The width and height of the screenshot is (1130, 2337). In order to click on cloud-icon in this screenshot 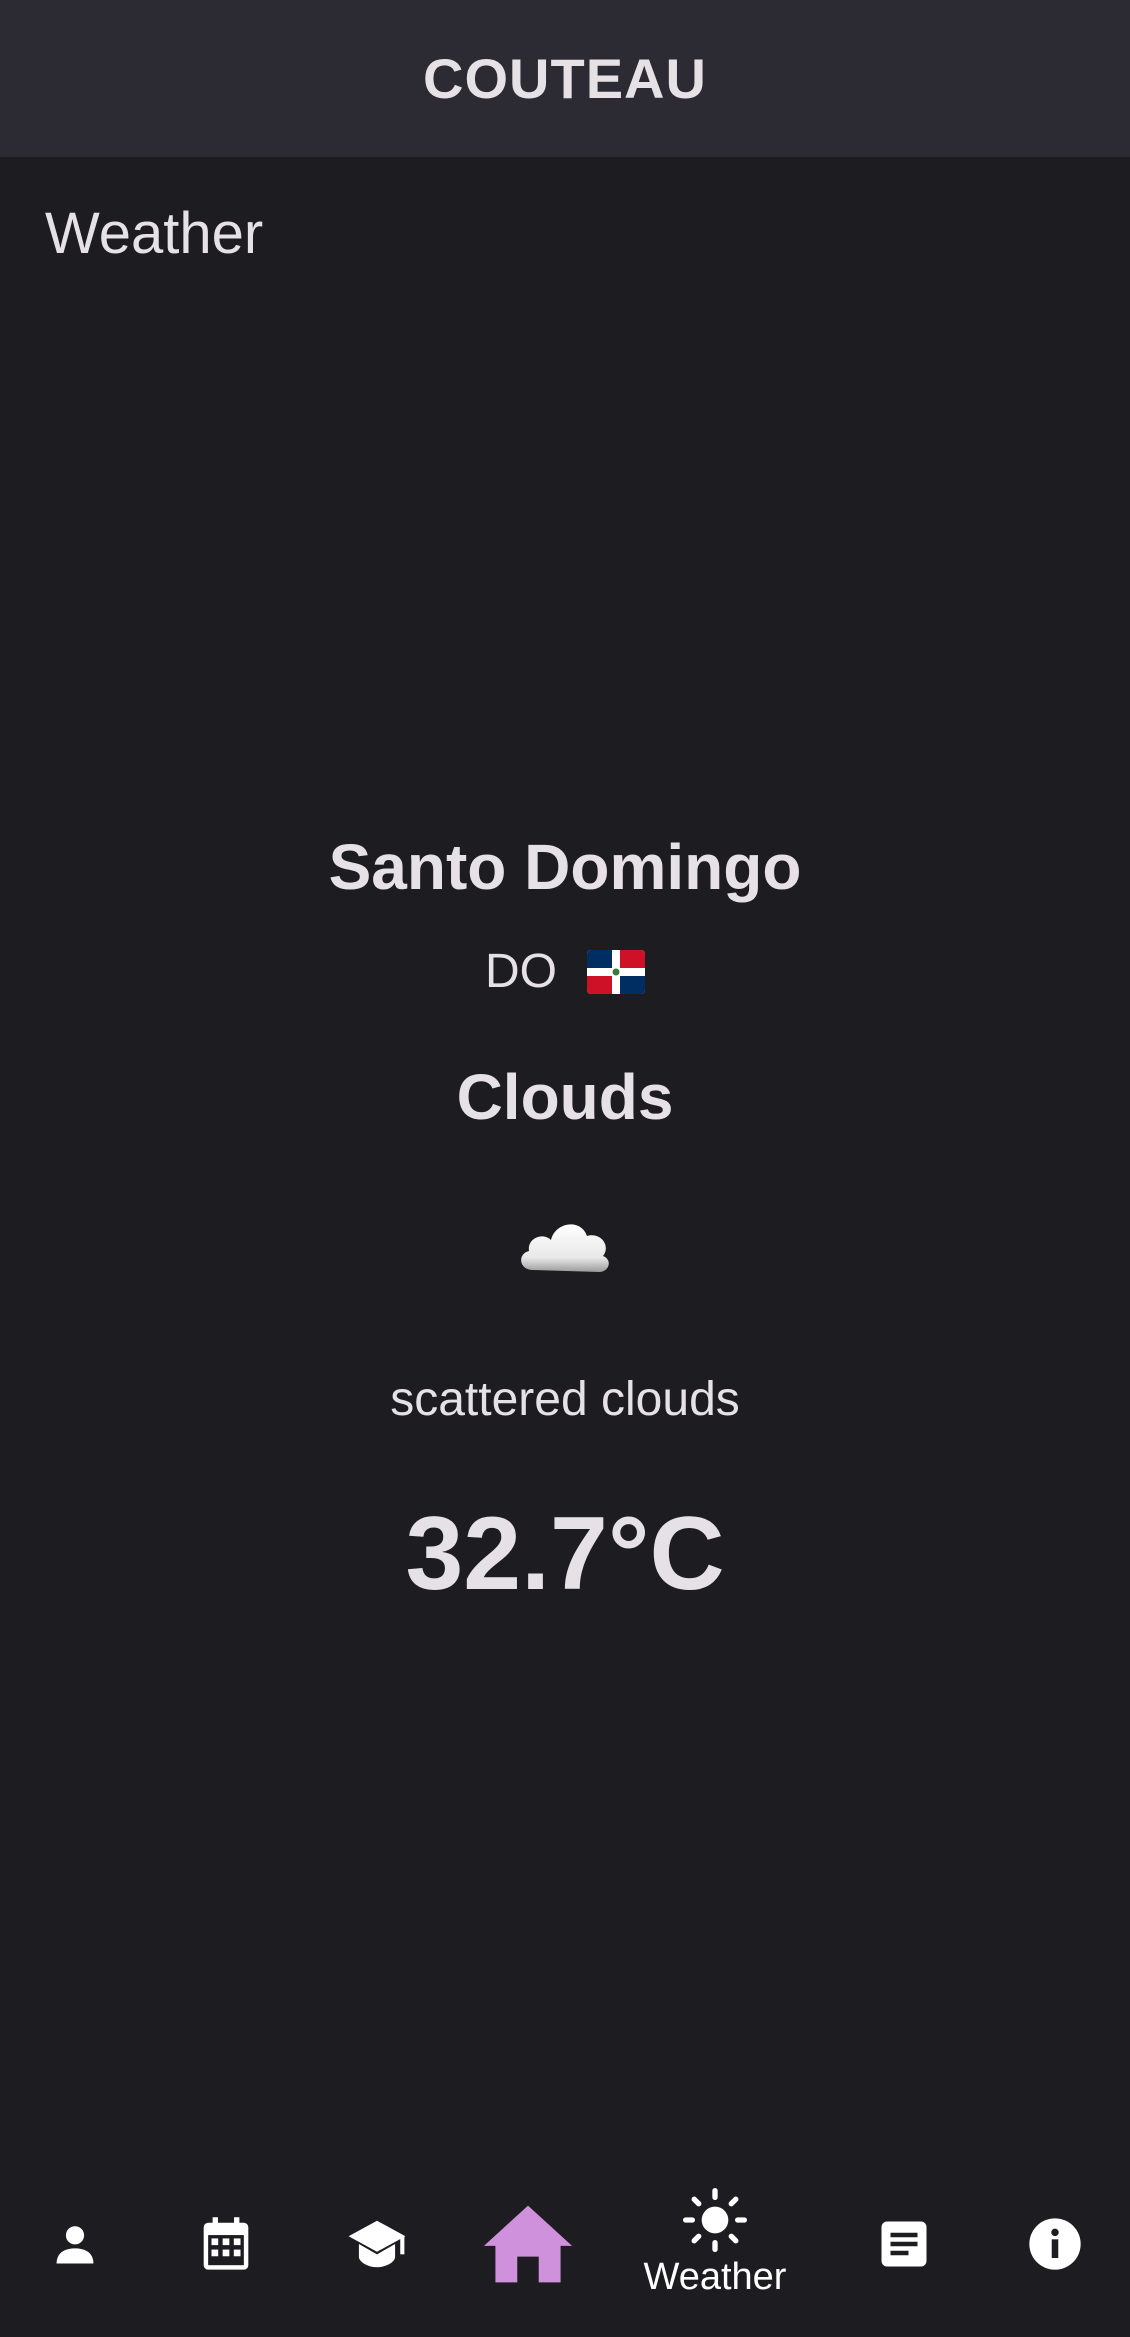, I will do `click(565, 1243)`.